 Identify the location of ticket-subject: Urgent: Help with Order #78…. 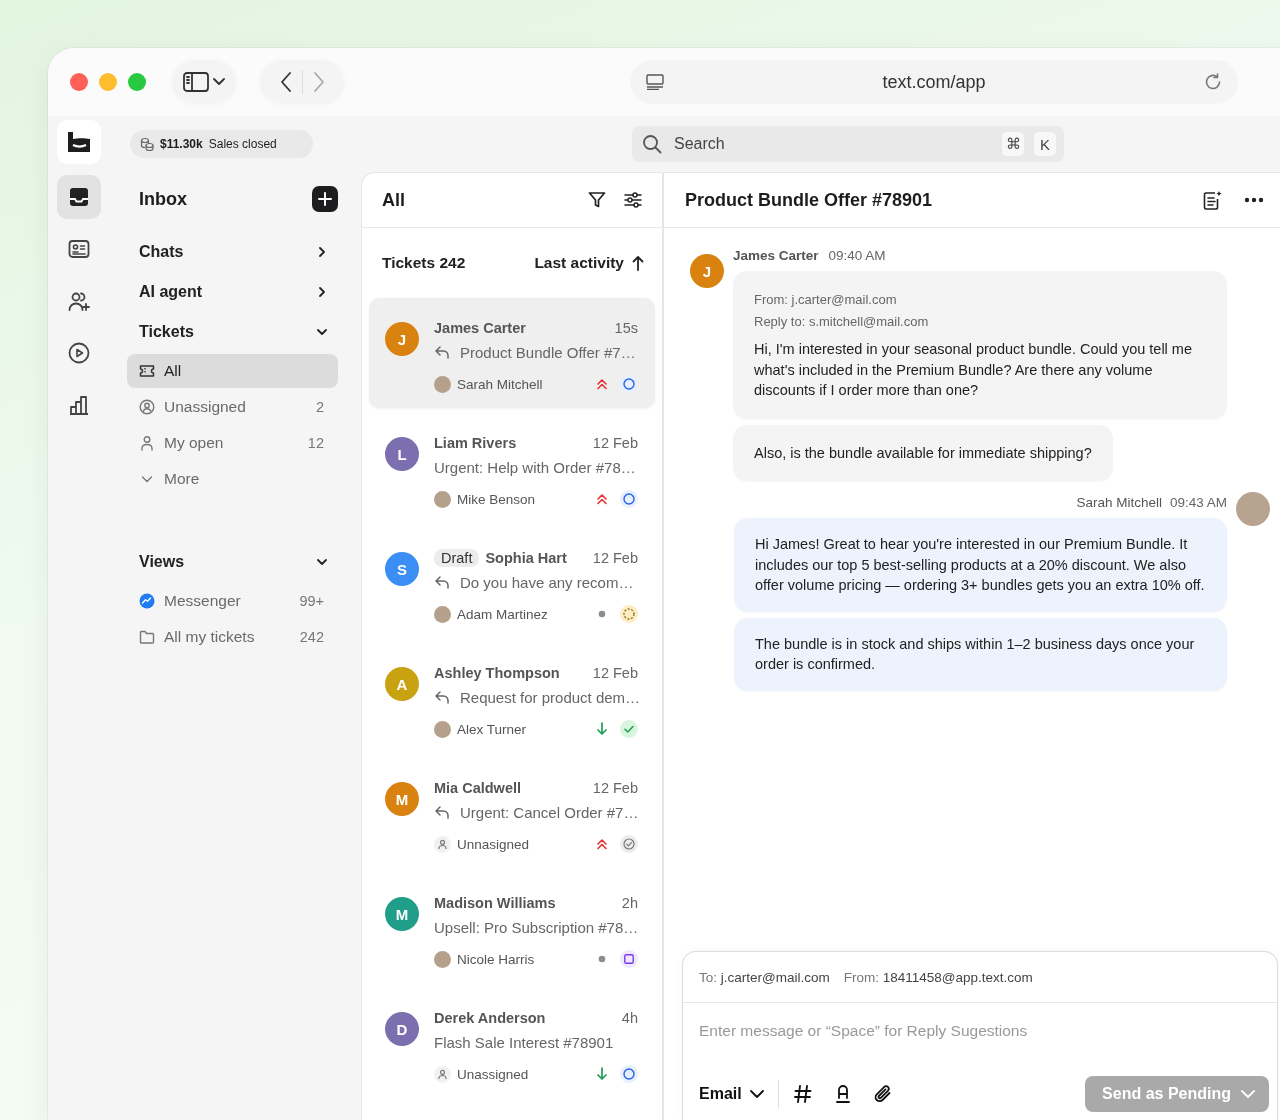
(535, 467).